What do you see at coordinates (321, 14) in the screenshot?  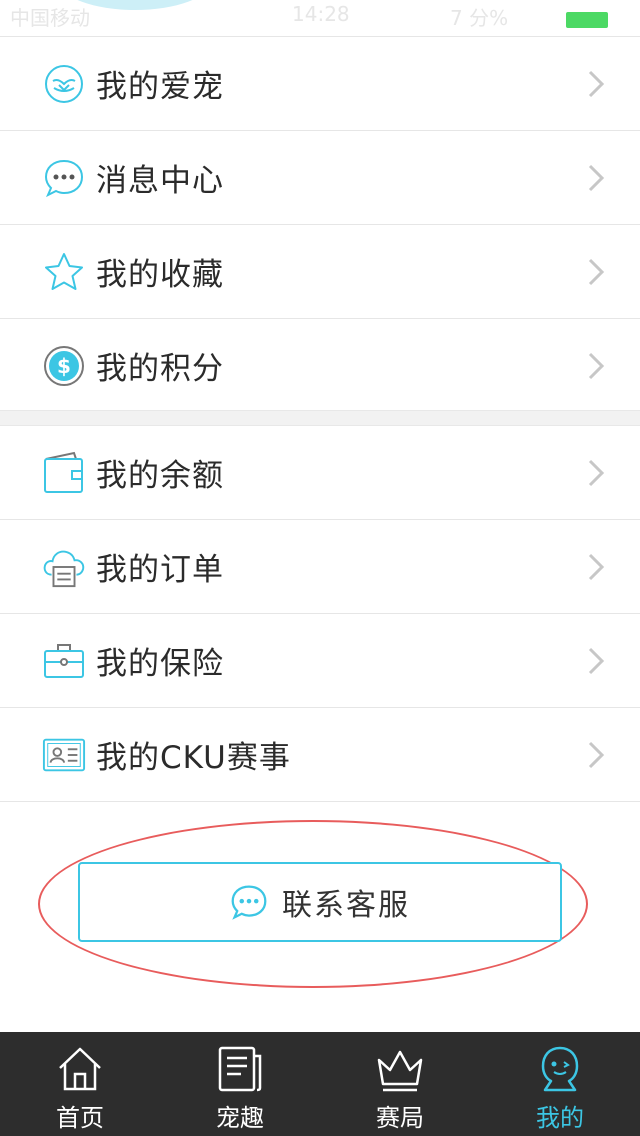 I see `clock-text: 14:28` at bounding box center [321, 14].